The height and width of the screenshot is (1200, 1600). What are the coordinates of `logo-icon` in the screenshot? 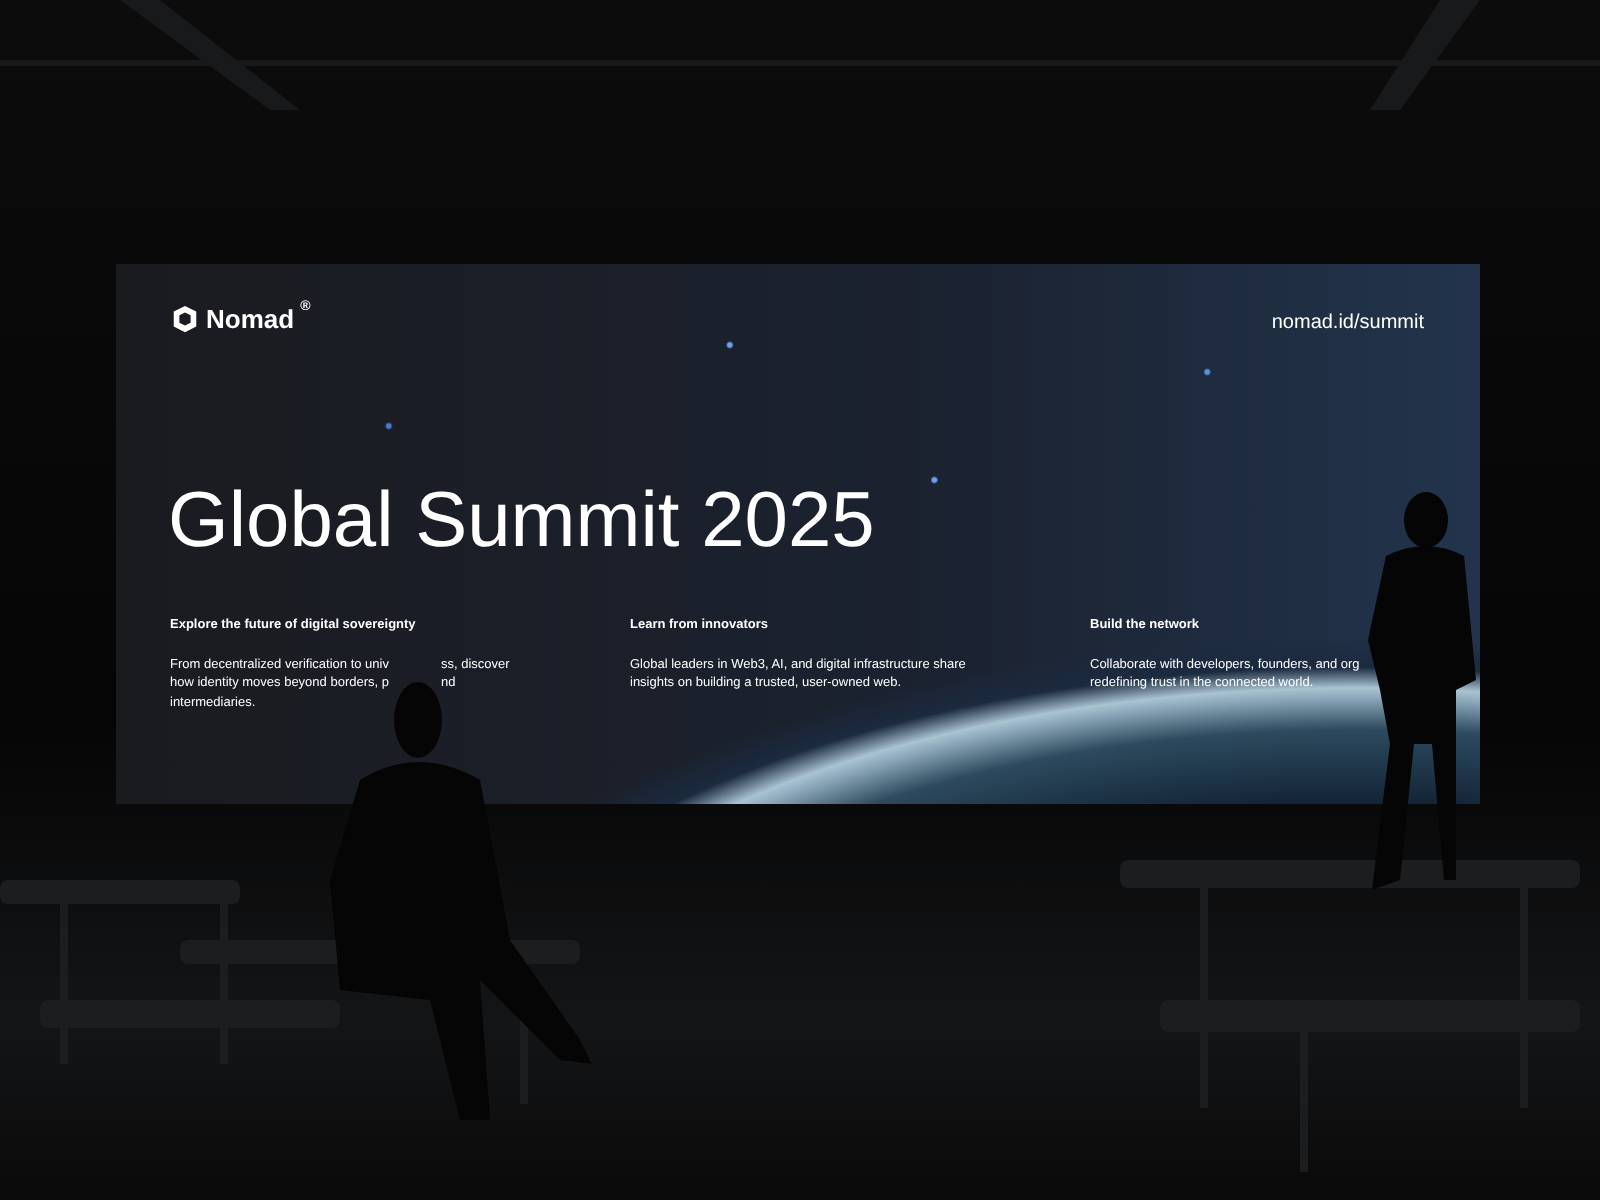 It's located at (185, 319).